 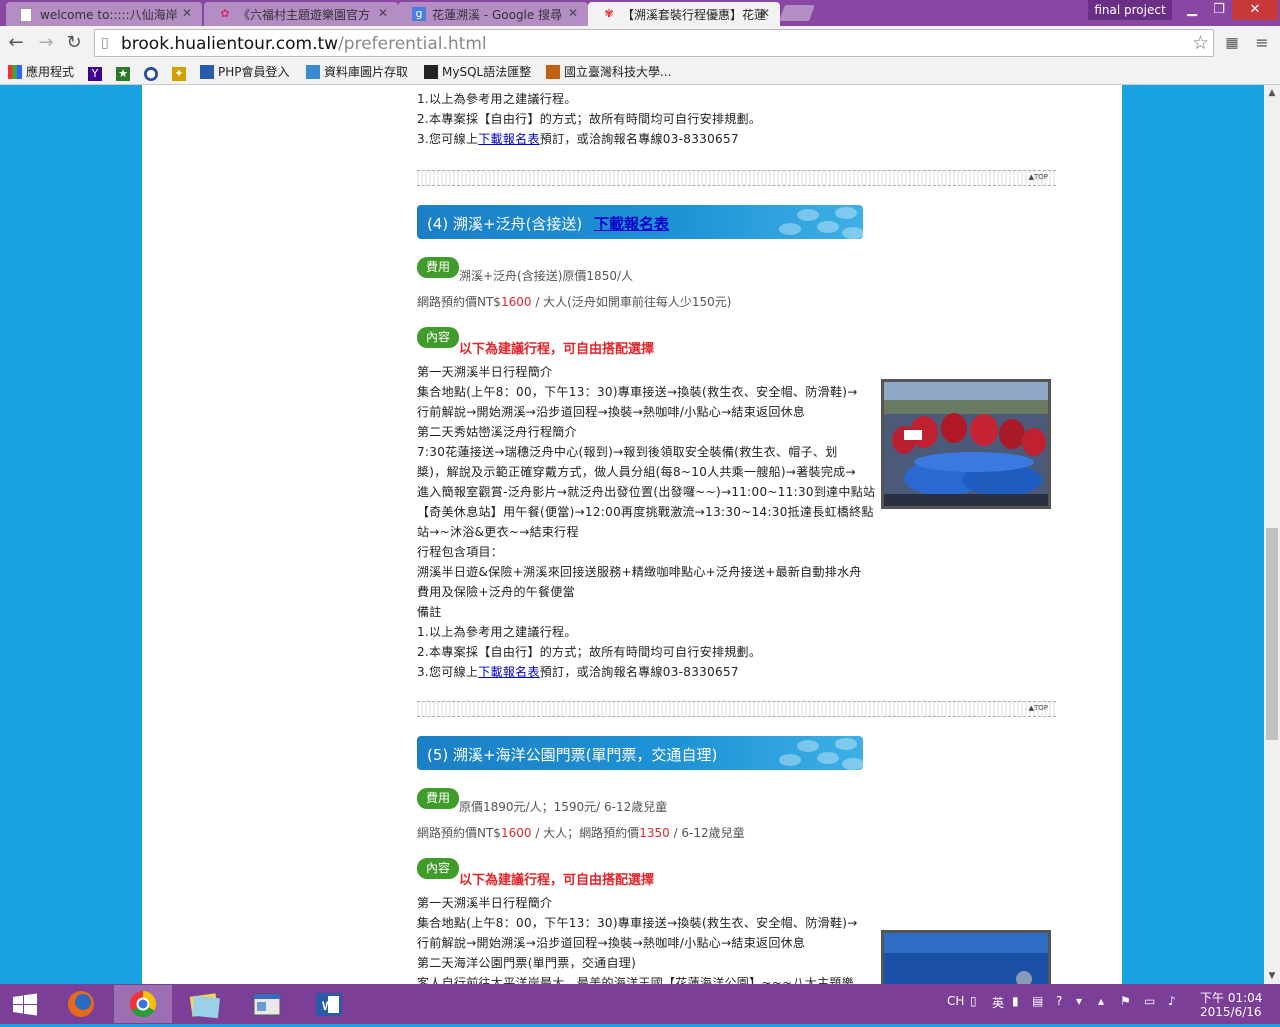 I want to click on text: 3.您可線上, so click(x=448, y=139).